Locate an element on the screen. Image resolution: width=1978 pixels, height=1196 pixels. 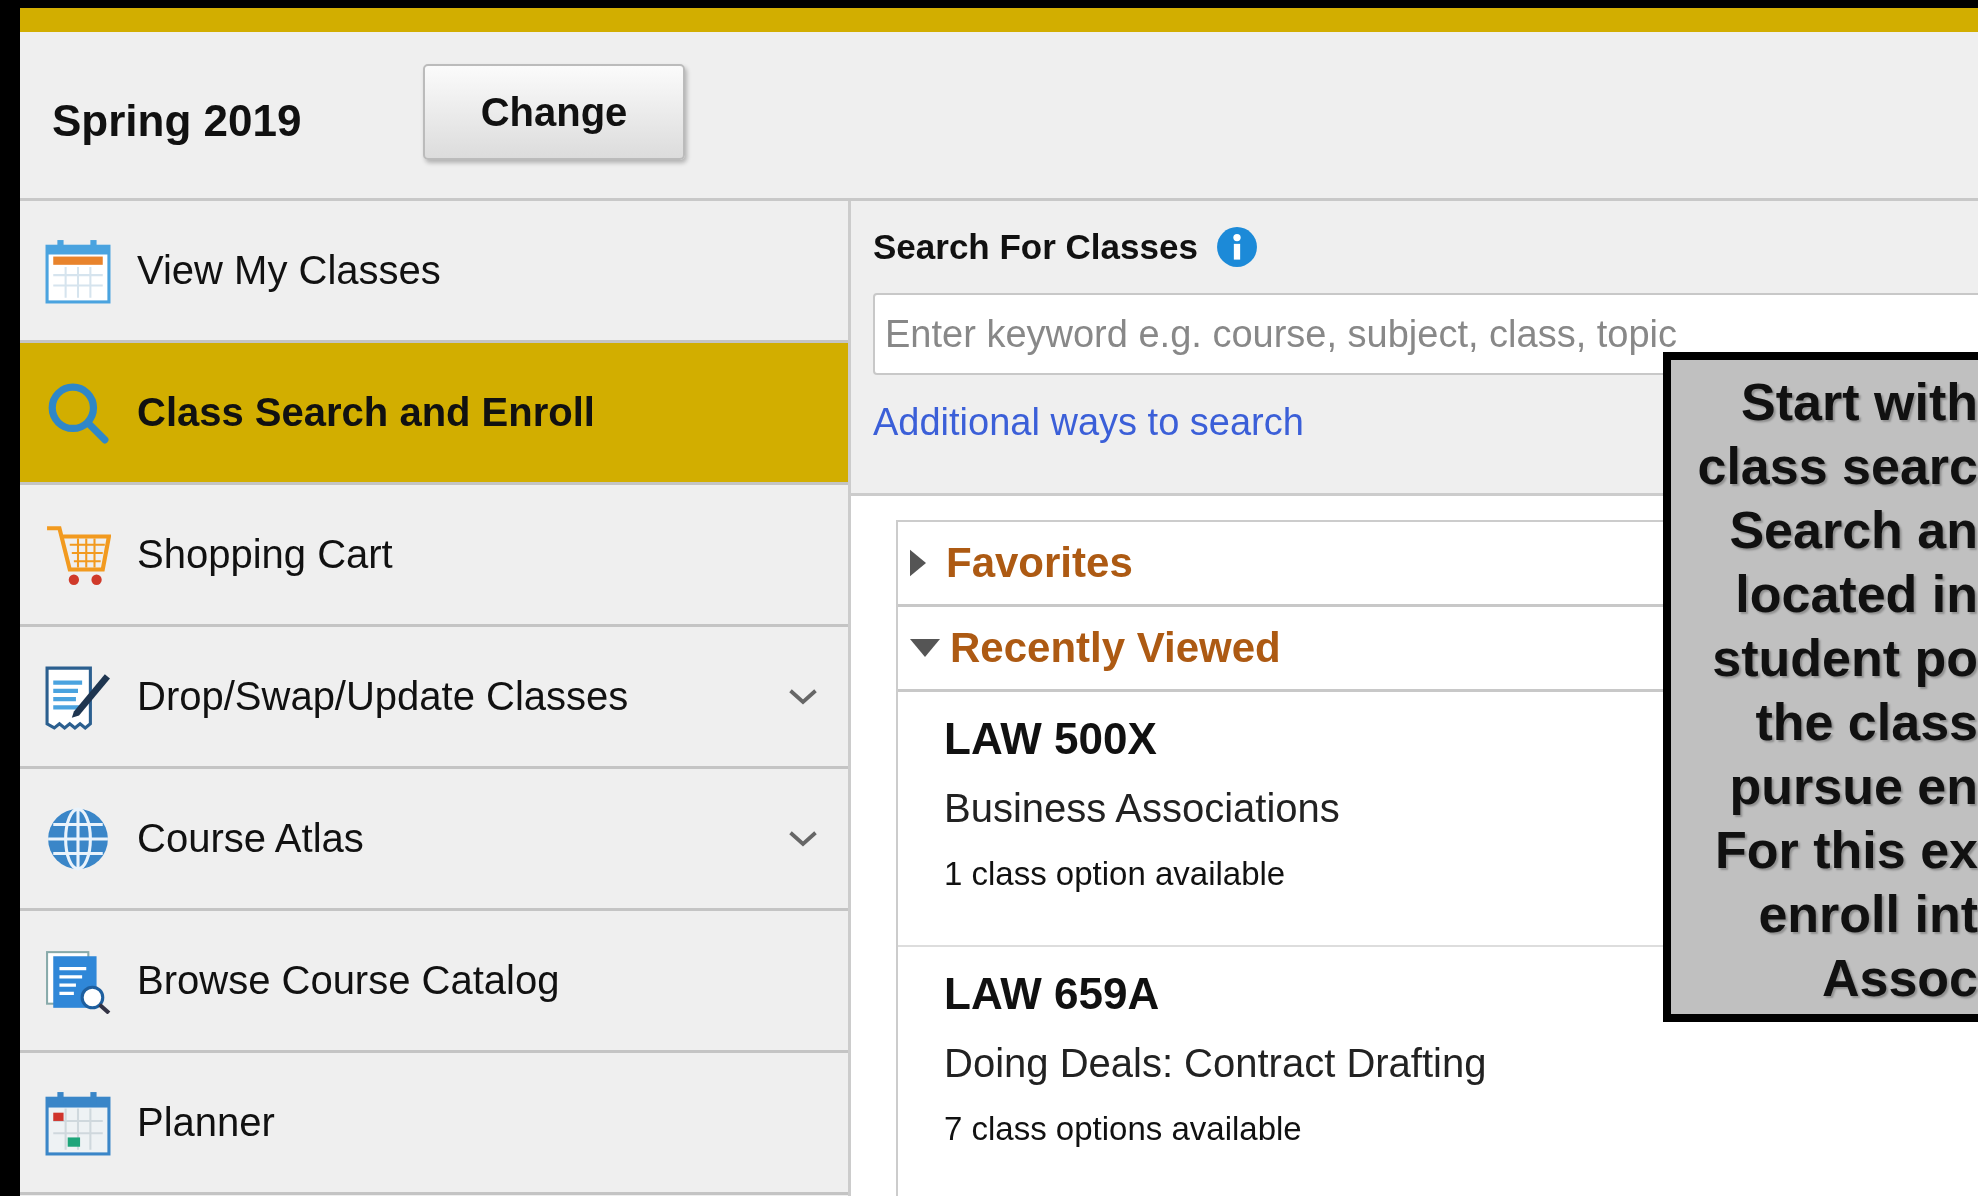
callout-text: the class is located at coordinates (1866, 722).